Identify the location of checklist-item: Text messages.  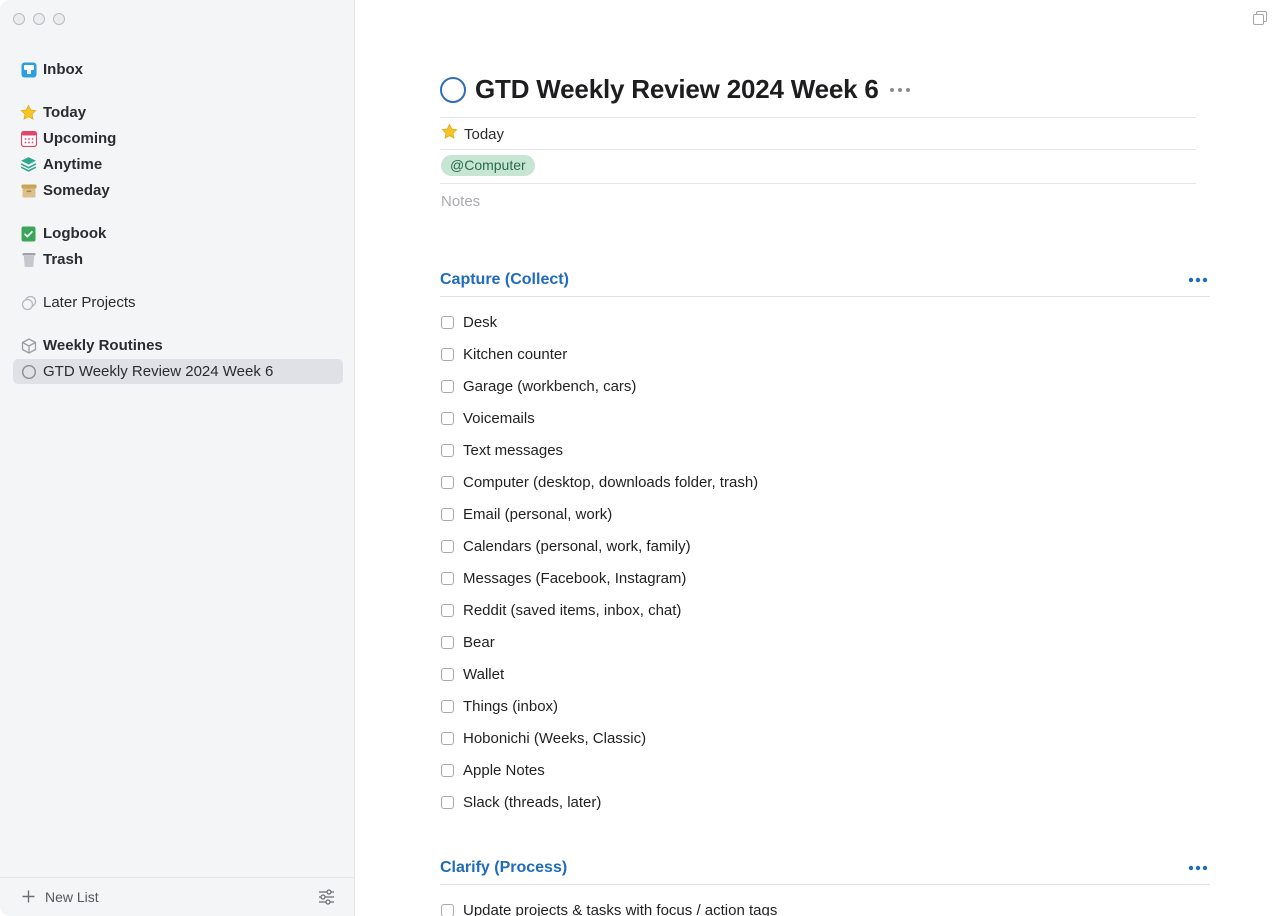
(502, 450).